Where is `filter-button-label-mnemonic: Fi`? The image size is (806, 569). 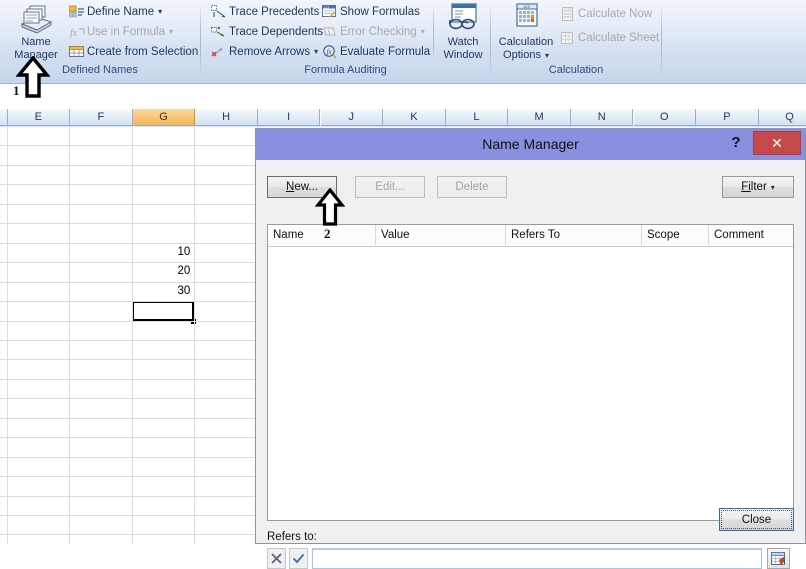
filter-button-label-mnemonic: Fi is located at coordinates (746, 187).